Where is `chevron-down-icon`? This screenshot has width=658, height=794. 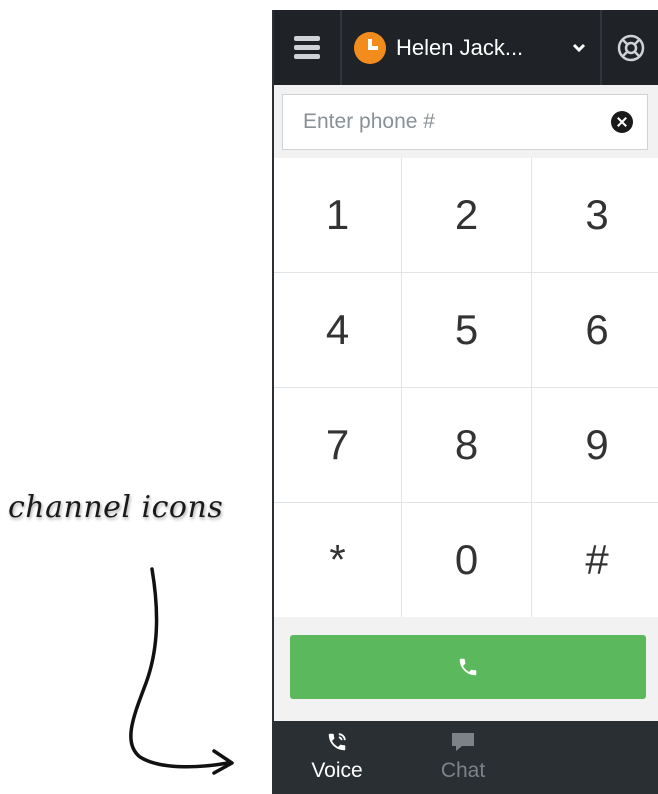 chevron-down-icon is located at coordinates (579, 47).